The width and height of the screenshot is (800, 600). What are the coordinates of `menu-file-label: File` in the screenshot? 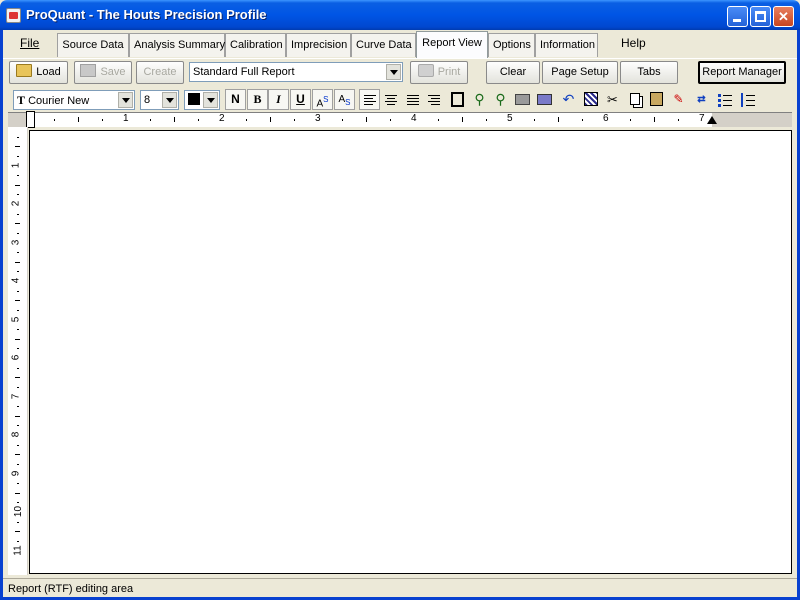 It's located at (30, 43).